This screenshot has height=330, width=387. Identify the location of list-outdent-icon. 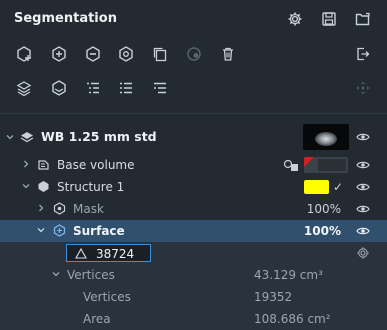
(160, 88).